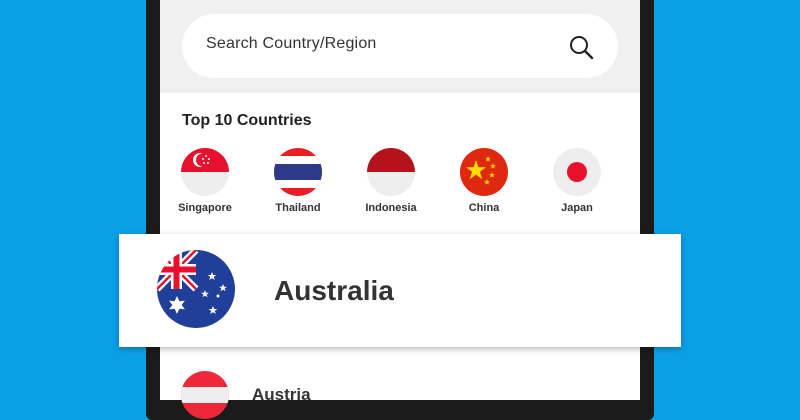  Describe the element at coordinates (334, 290) in the screenshot. I see `highlighted-country-label: Australia` at that location.